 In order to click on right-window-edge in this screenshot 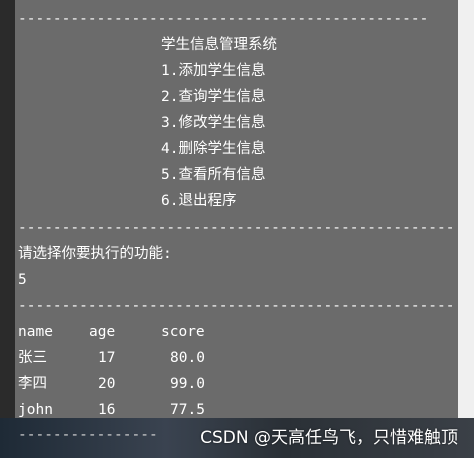, I will do `click(466, 229)`.